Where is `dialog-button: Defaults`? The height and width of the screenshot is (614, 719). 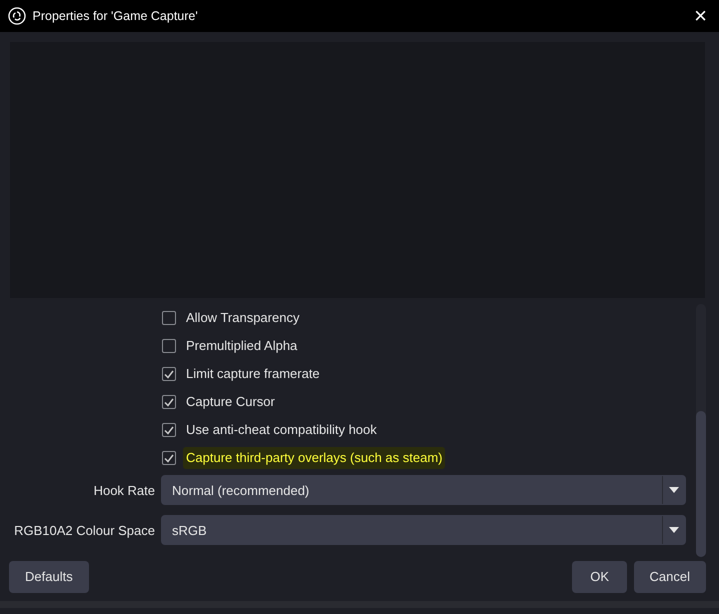 dialog-button: Defaults is located at coordinates (49, 577).